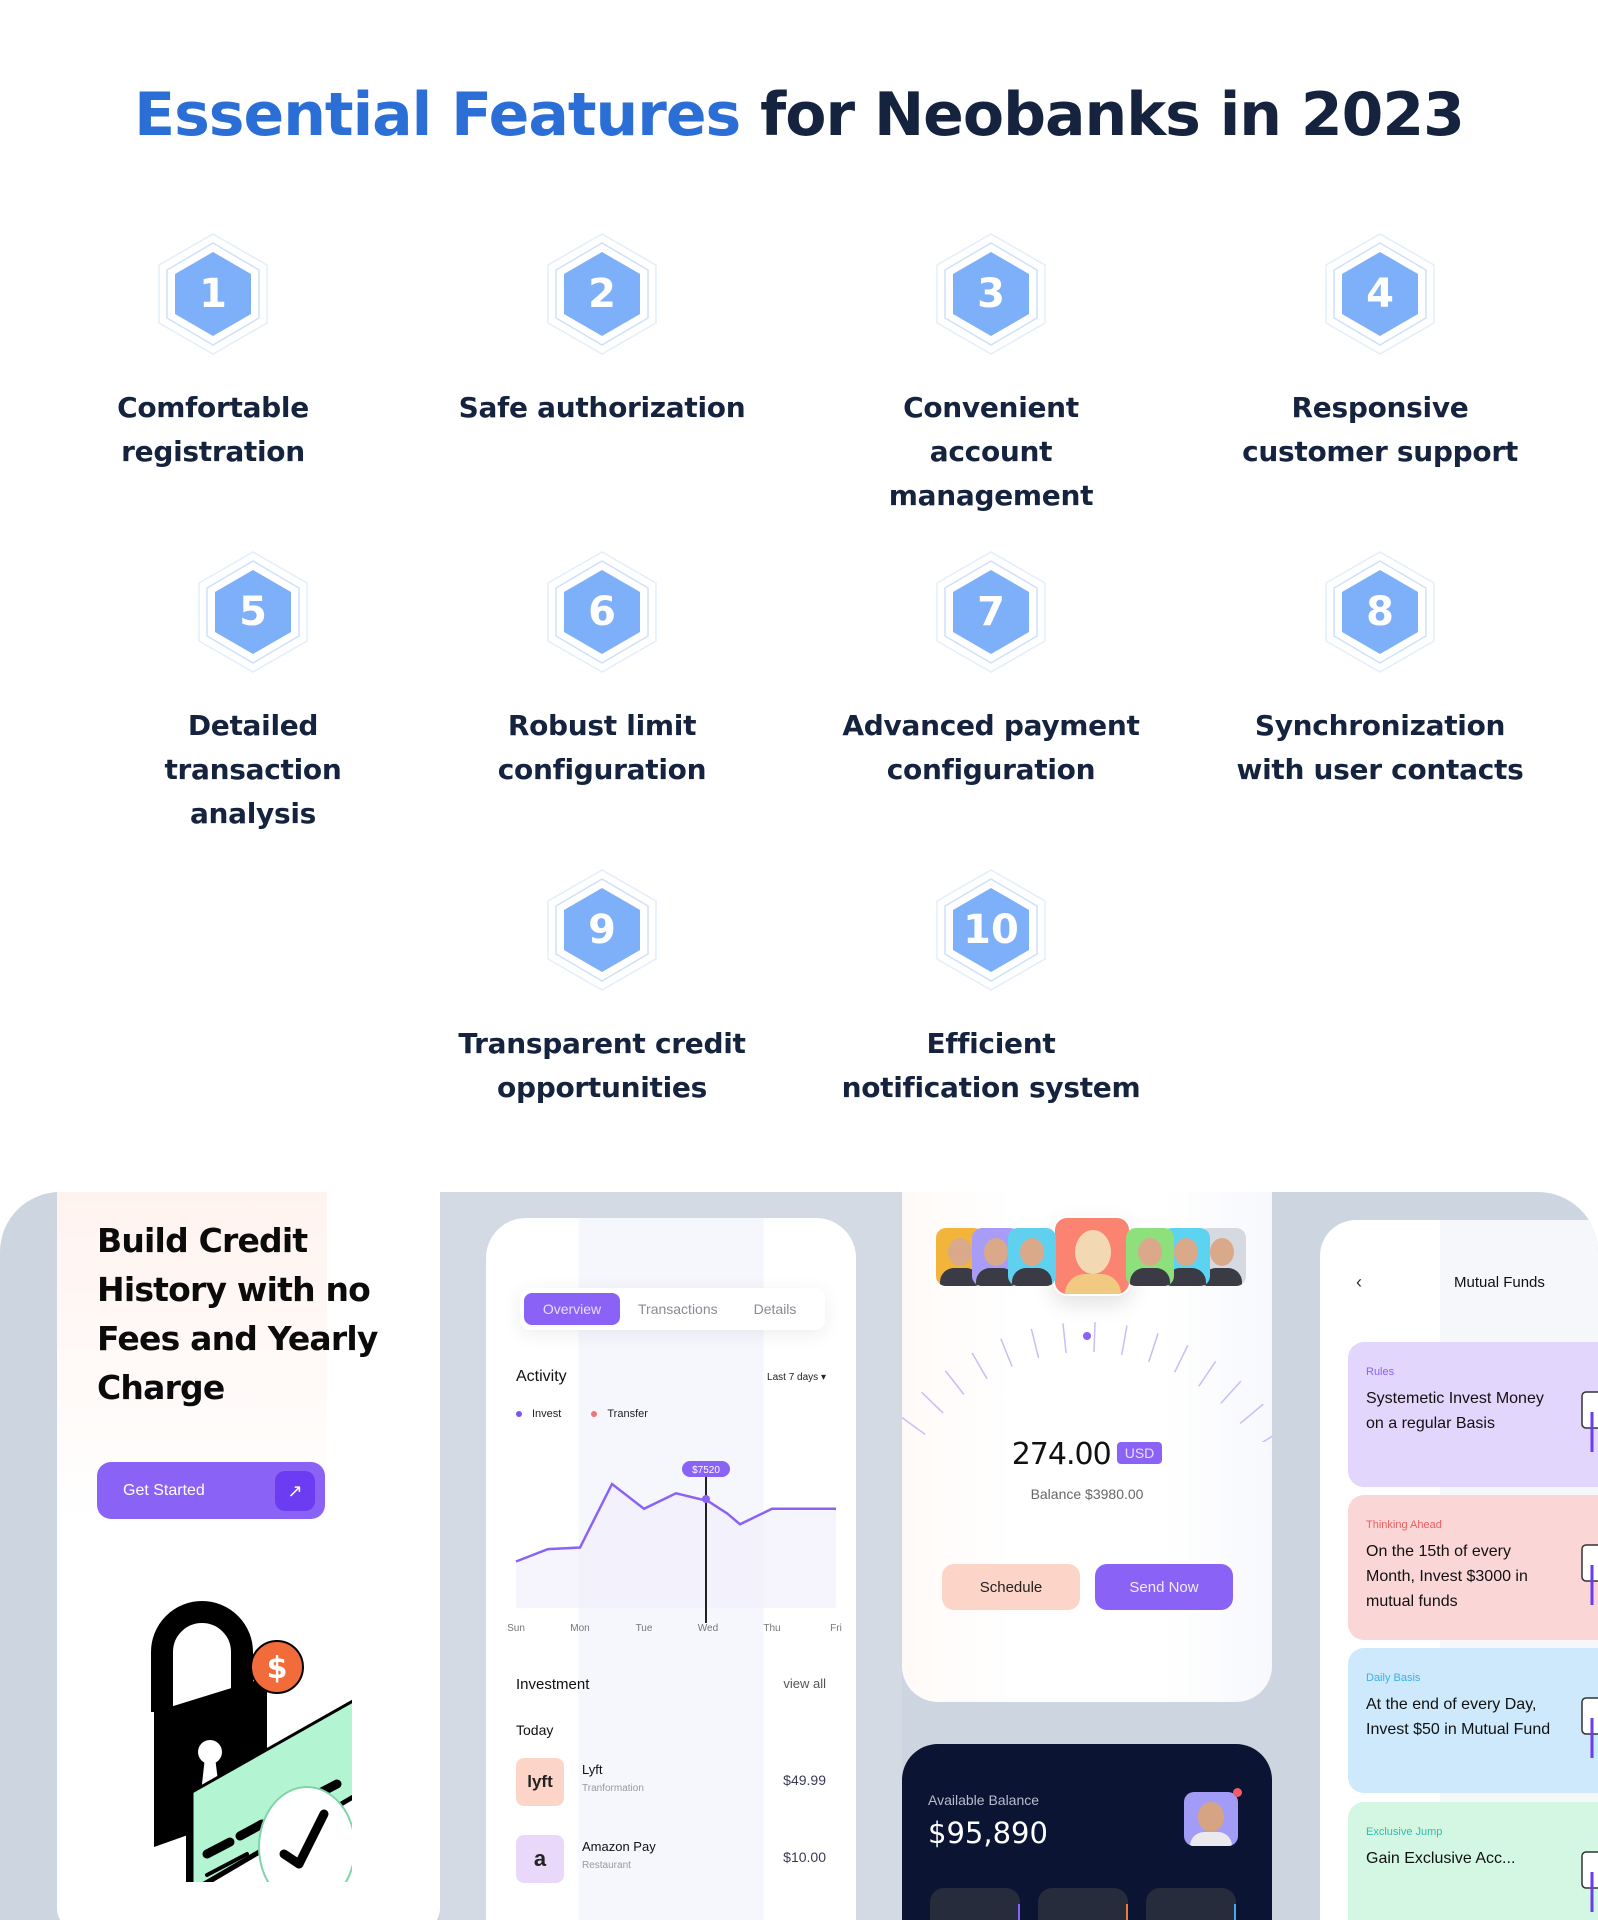 The height and width of the screenshot is (1920, 1598). I want to click on feature-label: Comfortable registration, so click(213, 429).